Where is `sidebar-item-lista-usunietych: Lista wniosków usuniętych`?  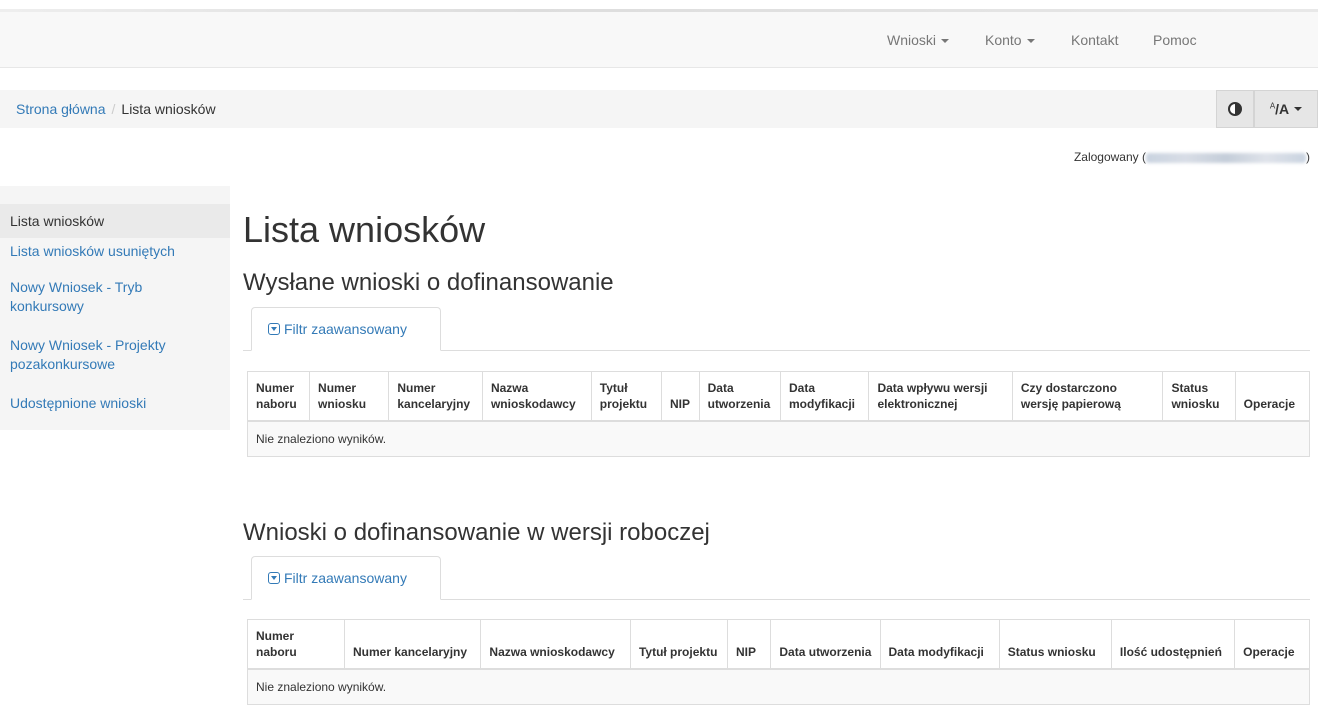
sidebar-item-lista-usunietych: Lista wniosków usuniętych is located at coordinates (115, 251).